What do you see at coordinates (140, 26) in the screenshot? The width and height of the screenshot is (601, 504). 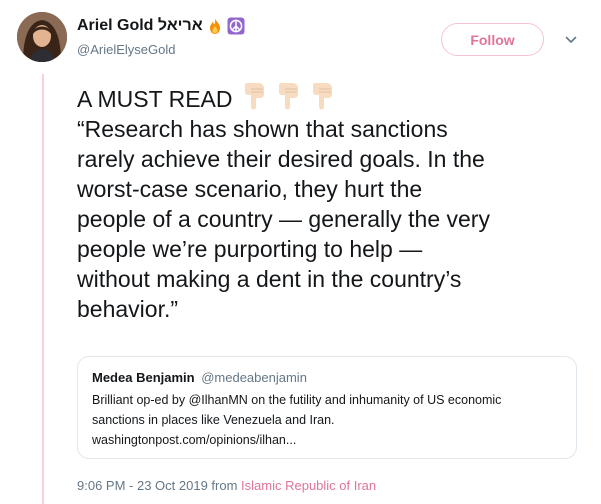 I see `author-display-name: Ariel Gold אריאל` at bounding box center [140, 26].